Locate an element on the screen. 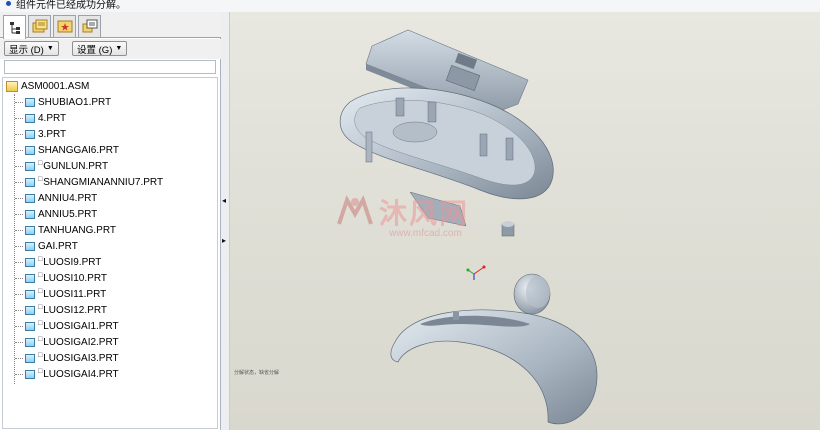 The image size is (820, 430). tree-part-row: □ LUOSI10.PRT is located at coordinates (61, 278).